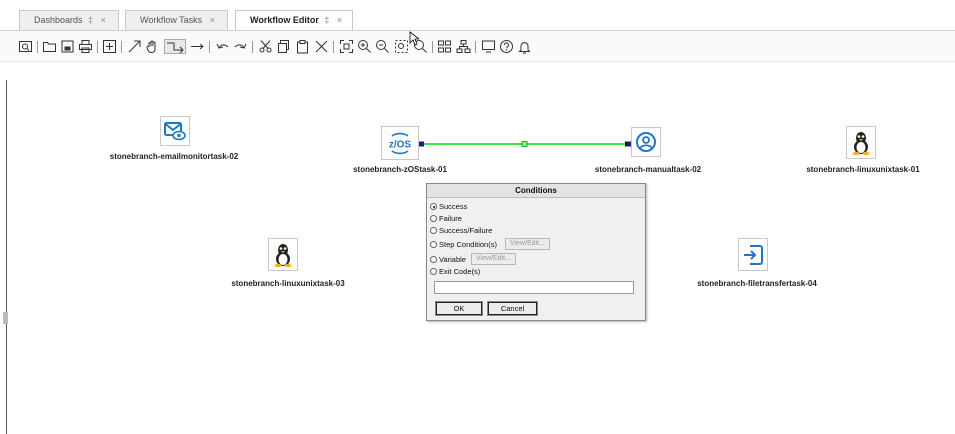 This screenshot has height=434, width=955. I want to click on node-label-linux01: stonebranch-linuxunixtask-01, so click(863, 169).